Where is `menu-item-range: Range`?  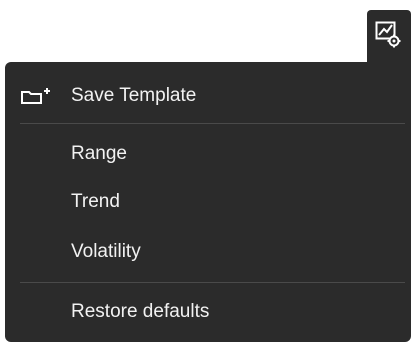 menu-item-range: Range is located at coordinates (208, 154).